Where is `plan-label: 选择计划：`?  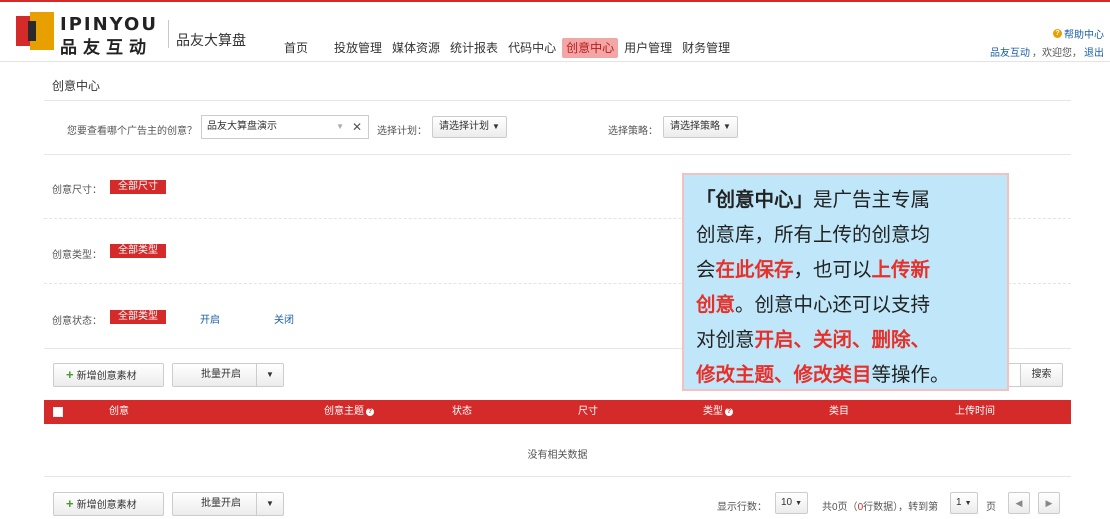
plan-label: 选择计划： is located at coordinates (402, 131).